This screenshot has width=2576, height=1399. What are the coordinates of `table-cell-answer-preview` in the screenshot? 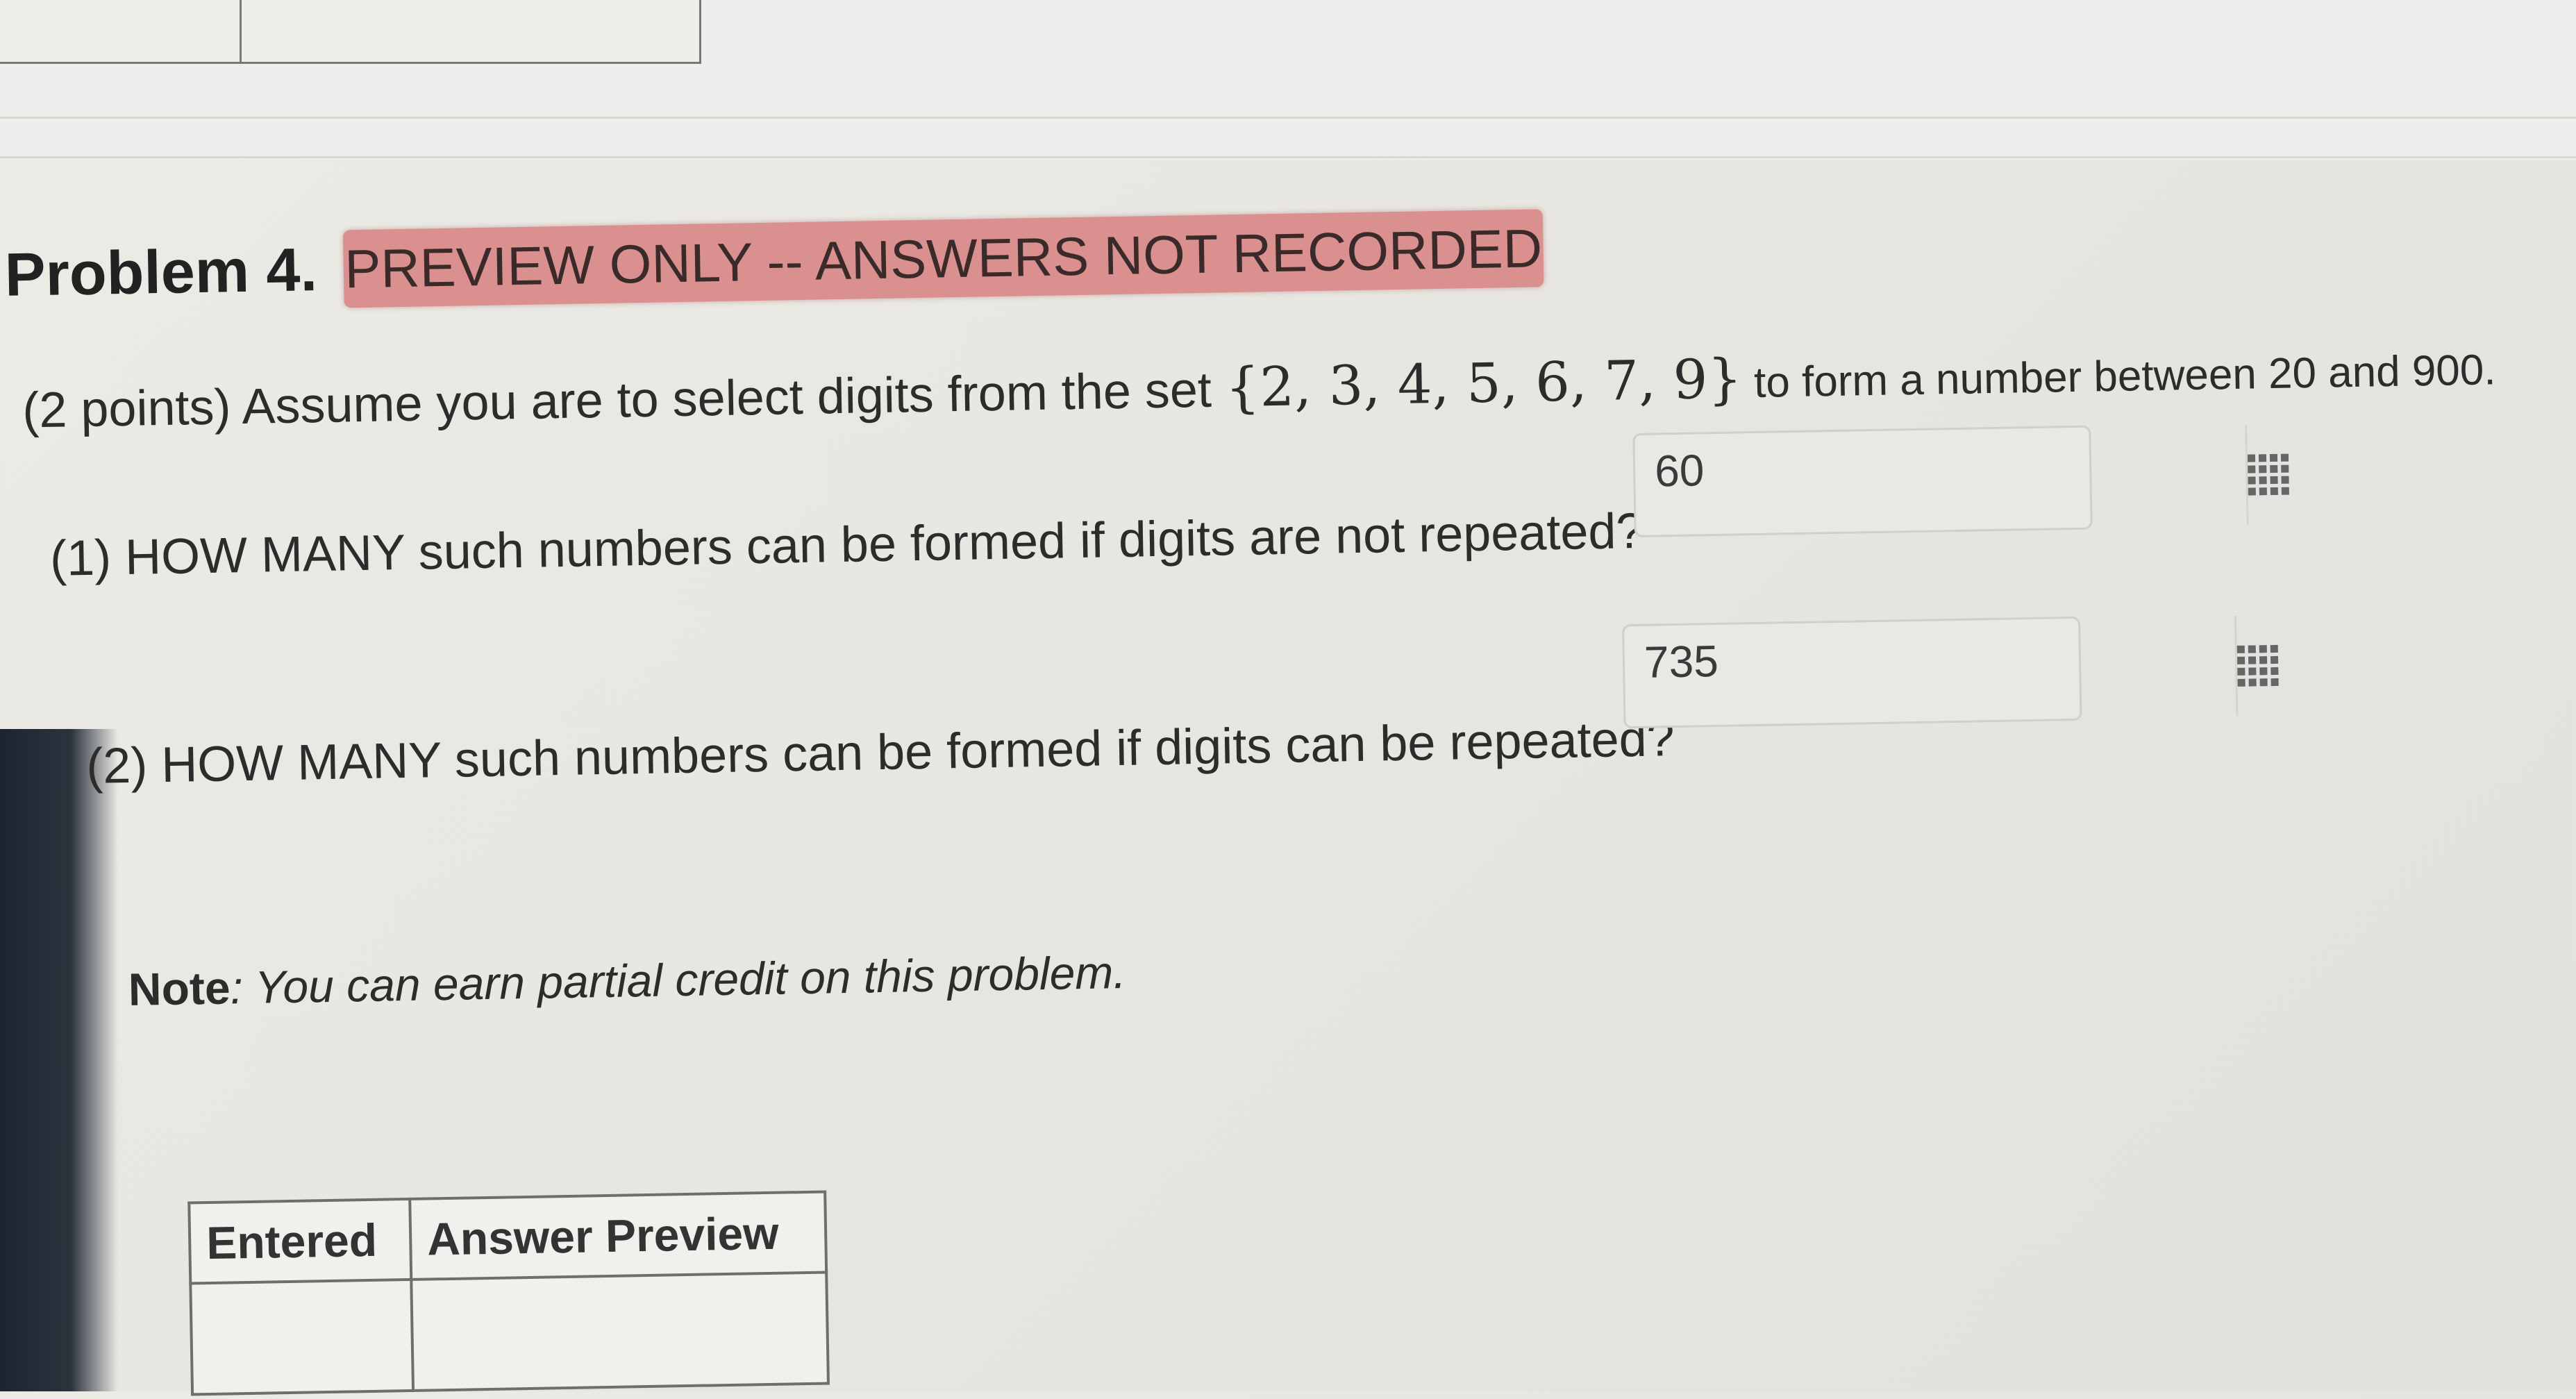 It's located at (619, 1331).